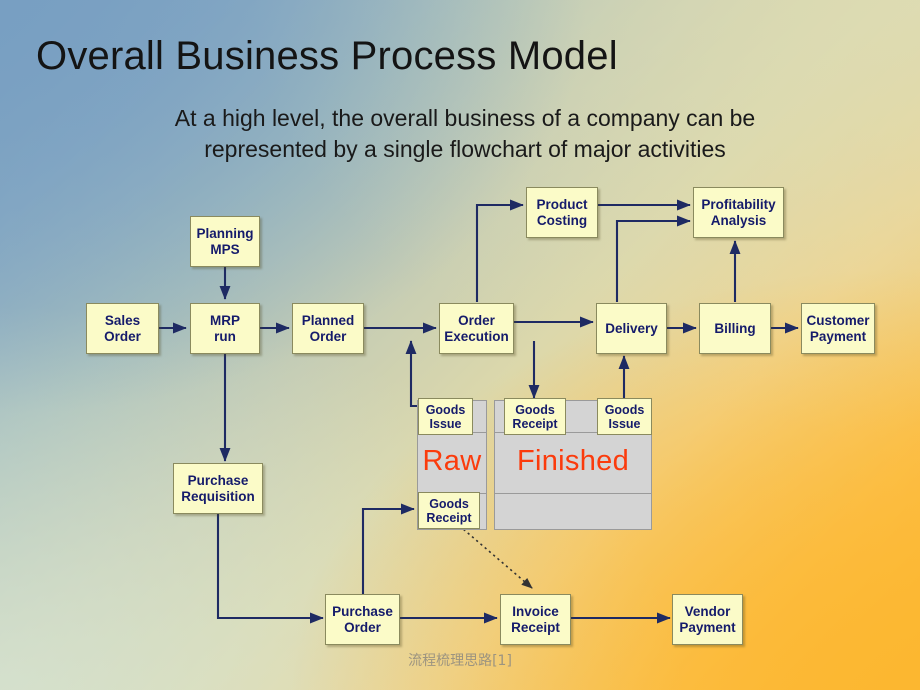  What do you see at coordinates (476, 320) in the screenshot?
I see `node-order-execution-line-1: Order` at bounding box center [476, 320].